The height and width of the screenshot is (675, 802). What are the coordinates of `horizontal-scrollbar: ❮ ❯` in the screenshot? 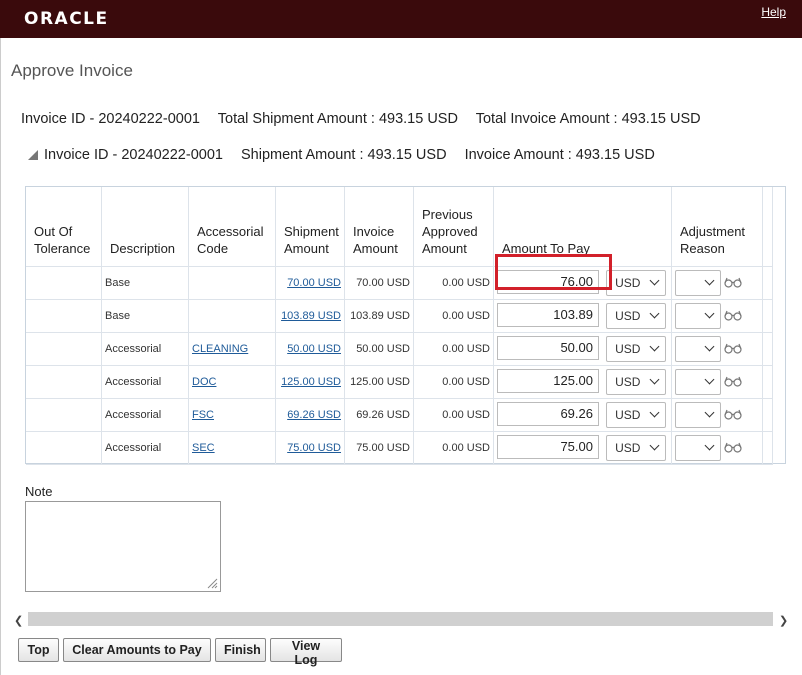 It's located at (401, 619).